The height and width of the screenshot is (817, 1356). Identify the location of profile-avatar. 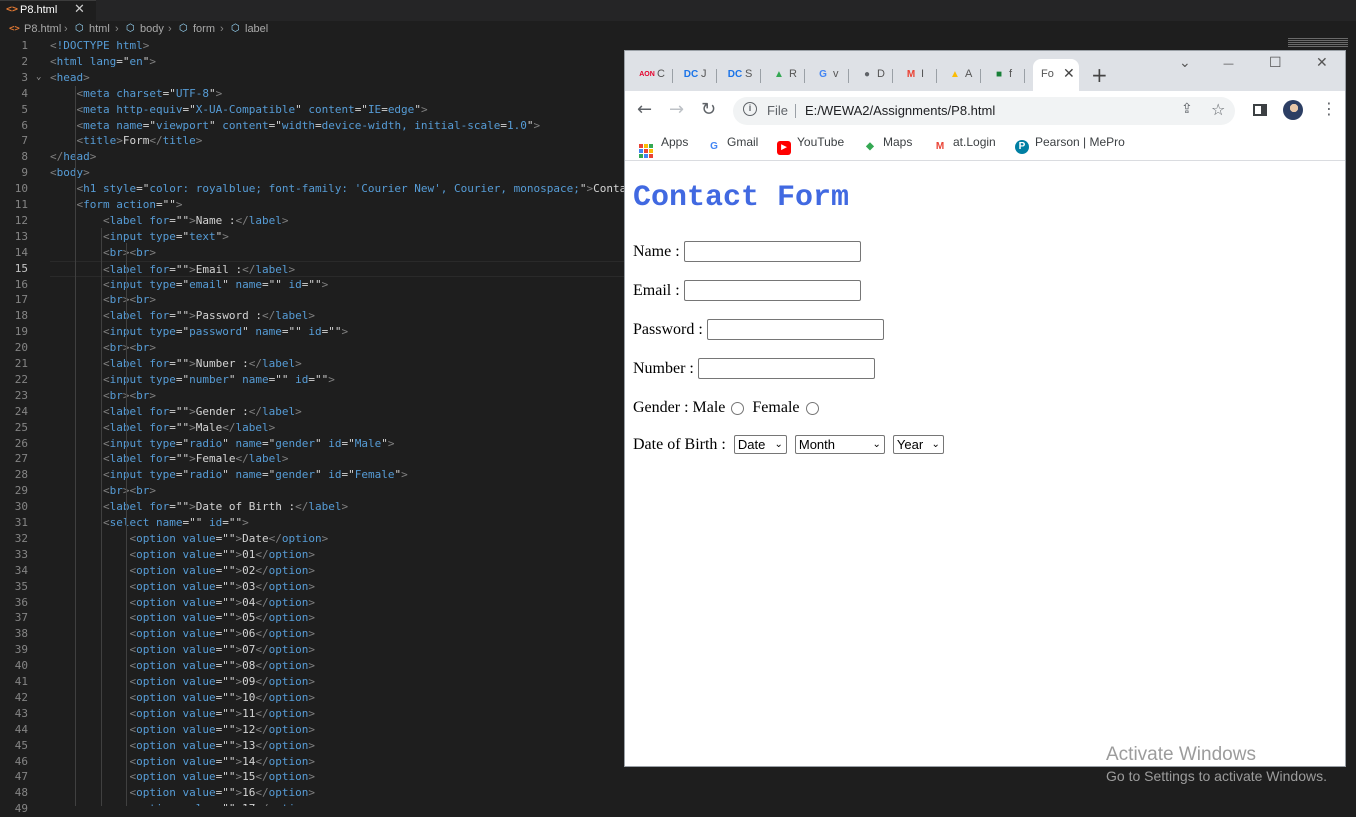
(1293, 110).